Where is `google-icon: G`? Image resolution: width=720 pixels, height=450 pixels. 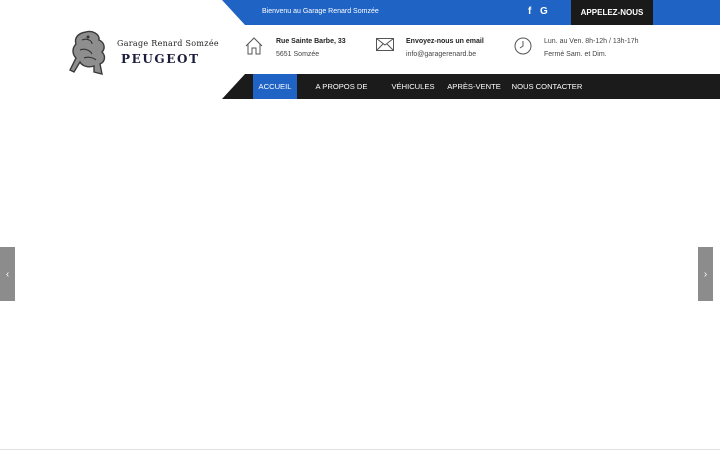
google-icon: G is located at coordinates (544, 11).